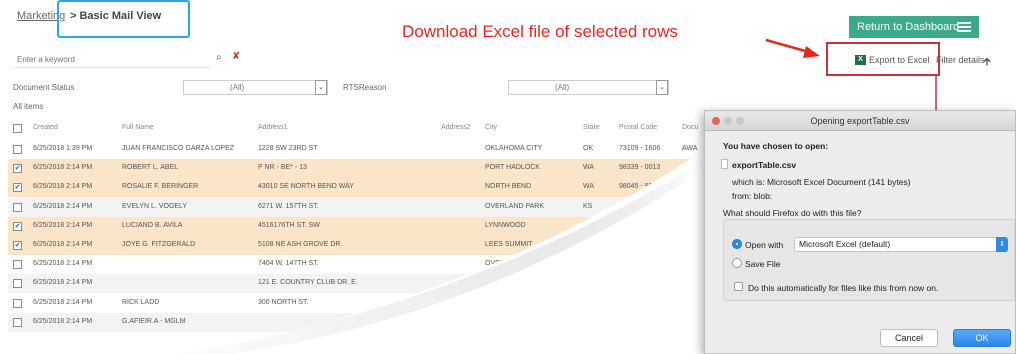 Image resolution: width=1016 pixels, height=354 pixels. I want to click on document-status-value: (All), so click(237, 87).